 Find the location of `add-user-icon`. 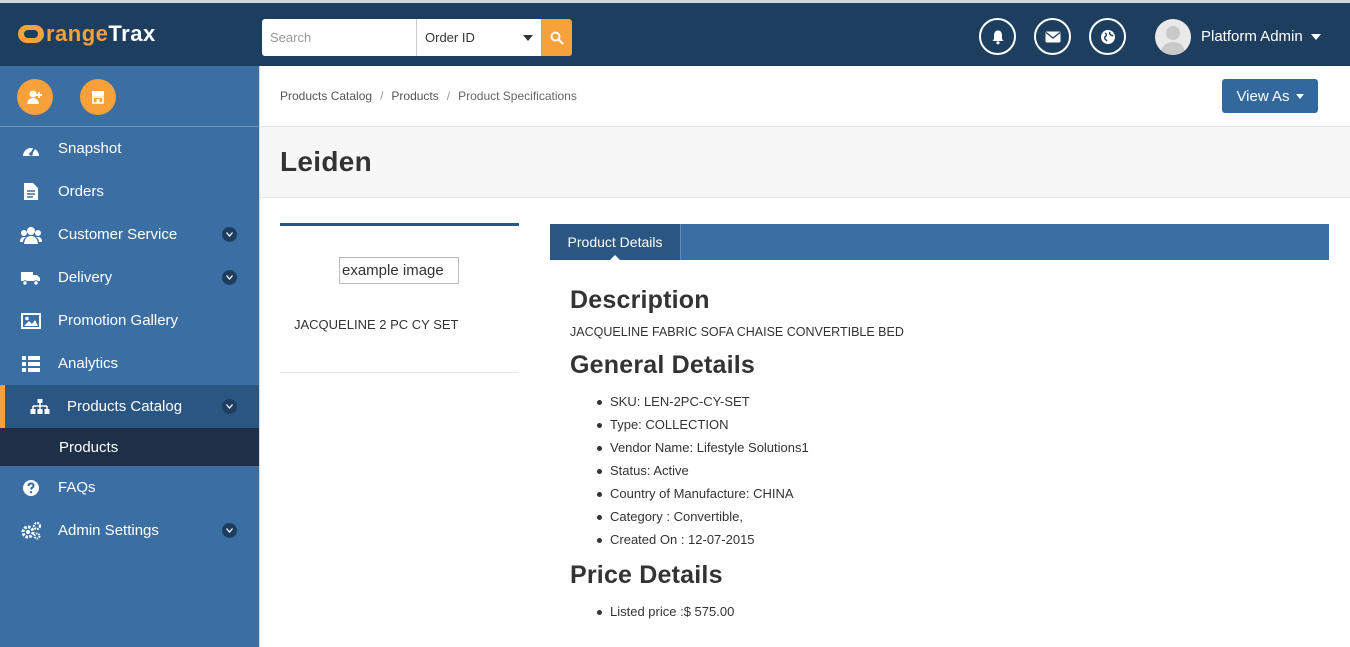

add-user-icon is located at coordinates (34, 97).